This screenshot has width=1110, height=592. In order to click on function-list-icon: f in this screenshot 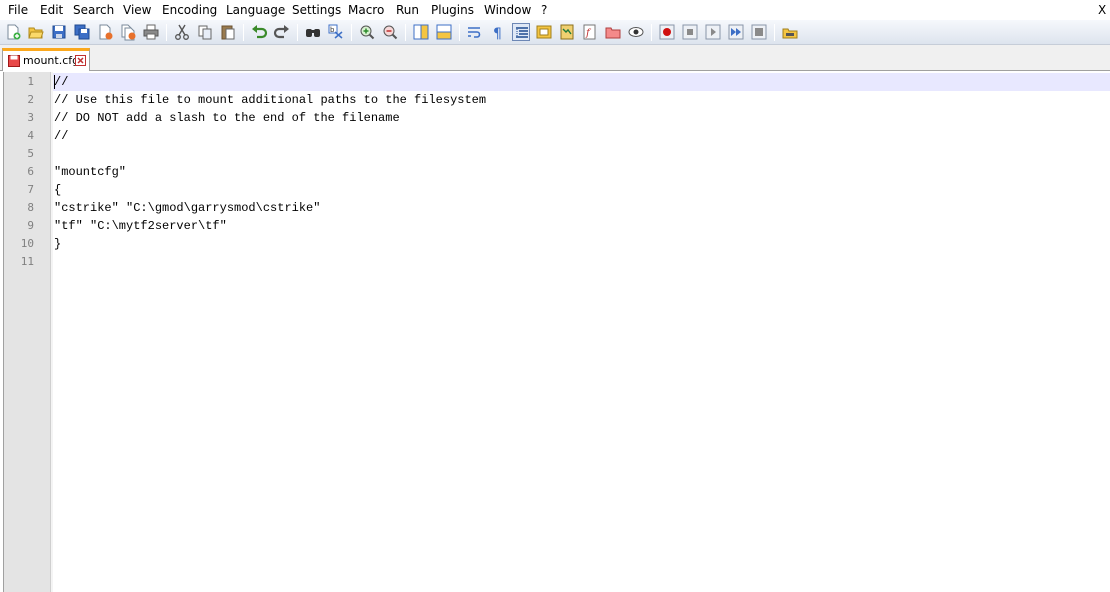, I will do `click(590, 32)`.